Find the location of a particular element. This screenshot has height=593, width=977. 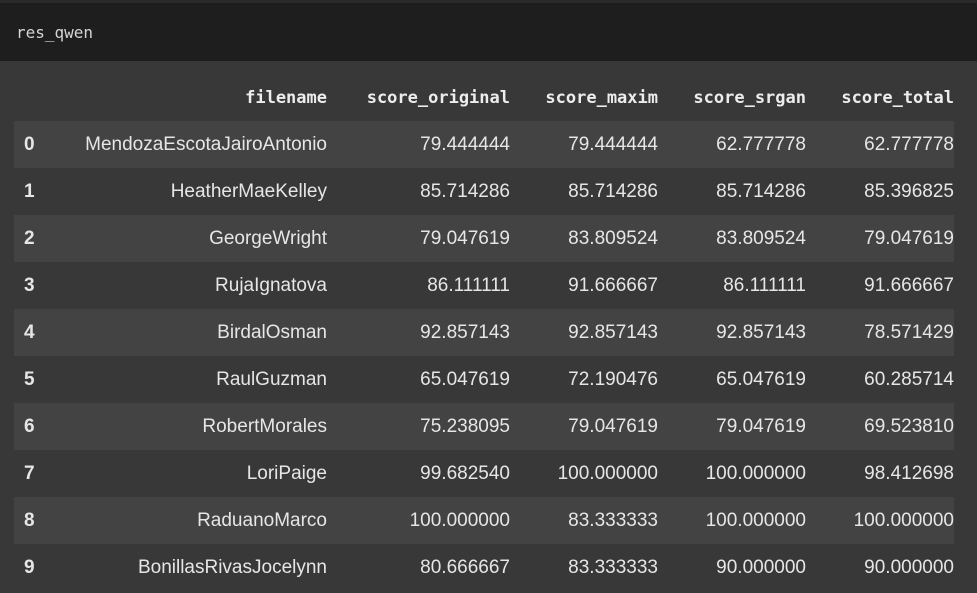

cell-score-total: 91.666667 is located at coordinates (909, 285).